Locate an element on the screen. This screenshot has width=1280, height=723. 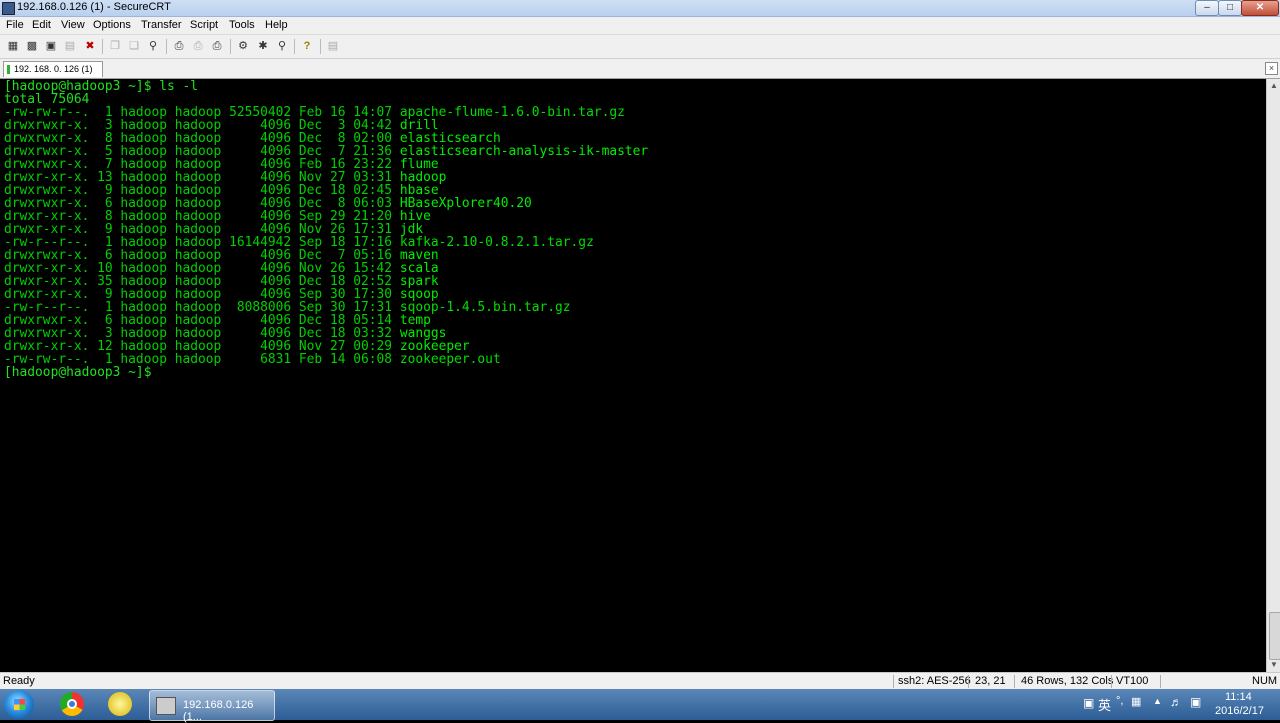
minimize-button: – is located at coordinates (1207, 8).